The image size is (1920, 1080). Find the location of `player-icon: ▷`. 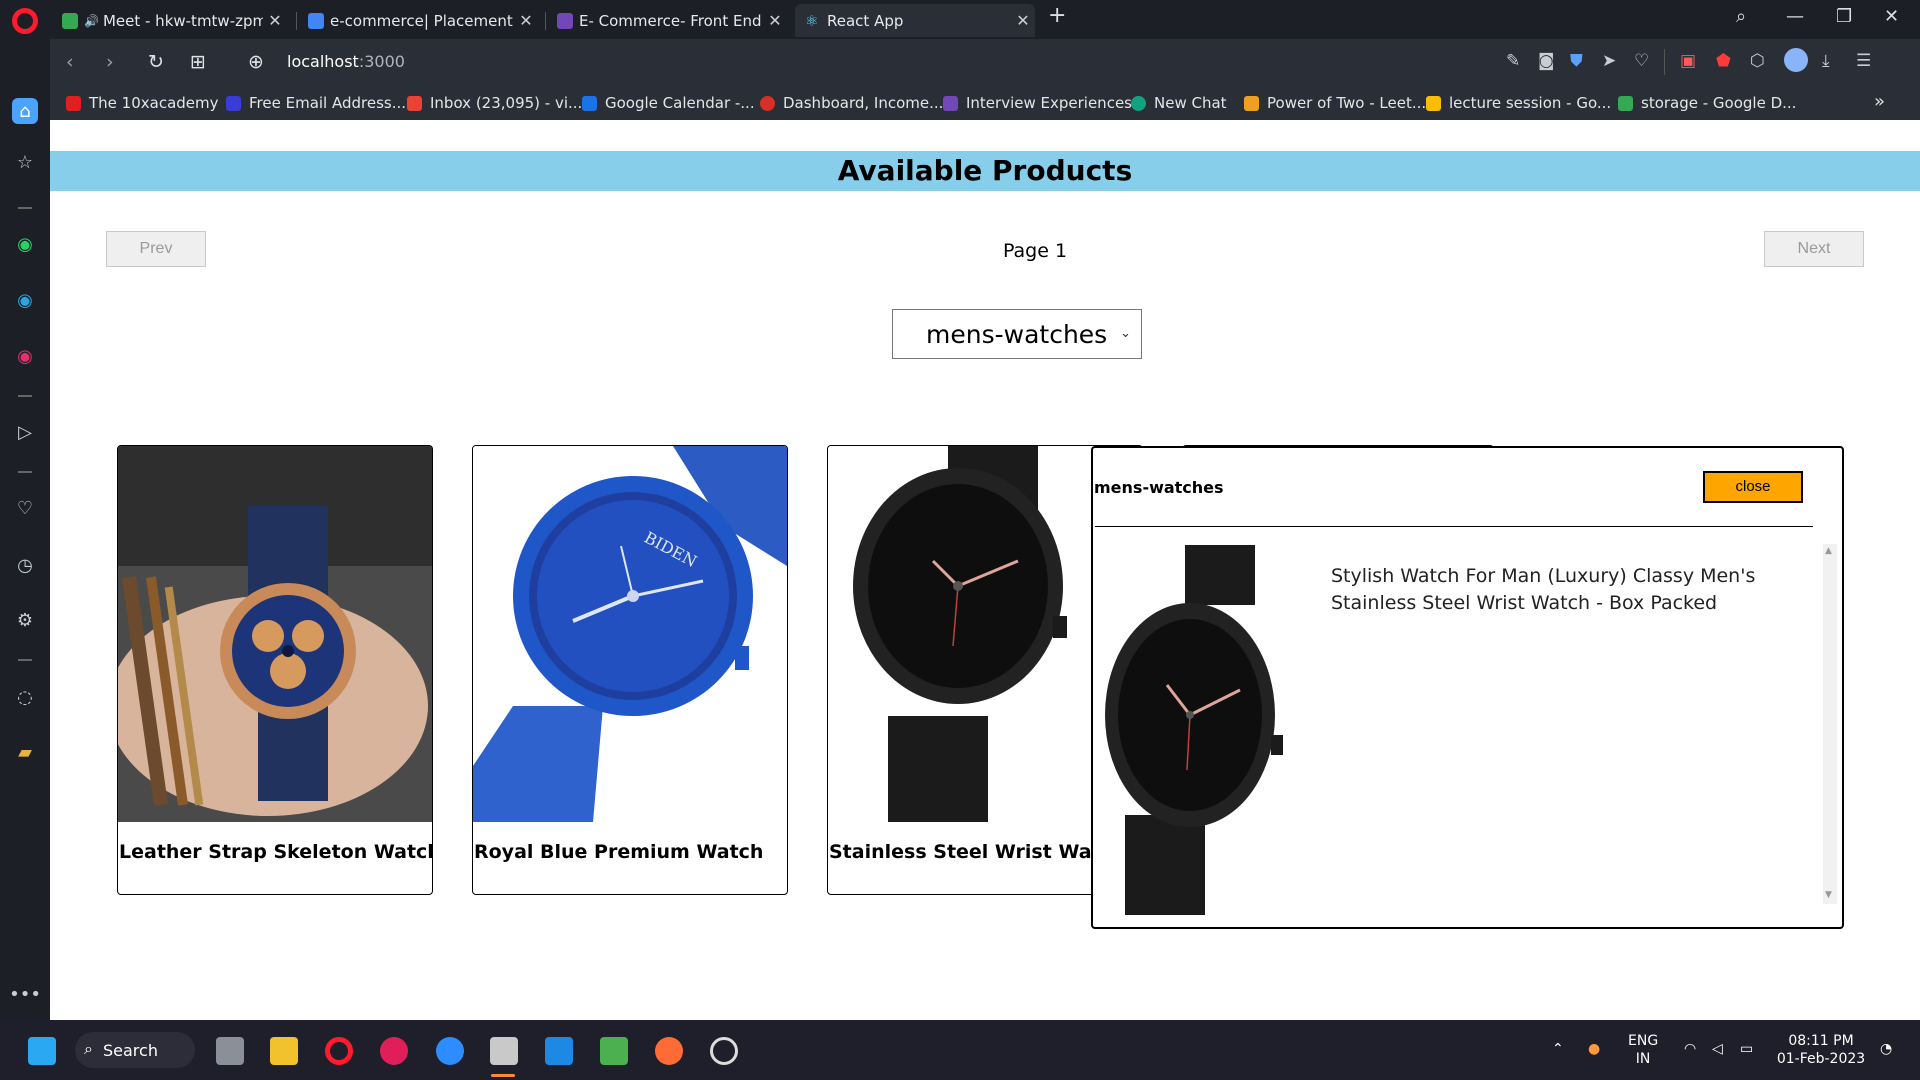

player-icon: ▷ is located at coordinates (25, 432).